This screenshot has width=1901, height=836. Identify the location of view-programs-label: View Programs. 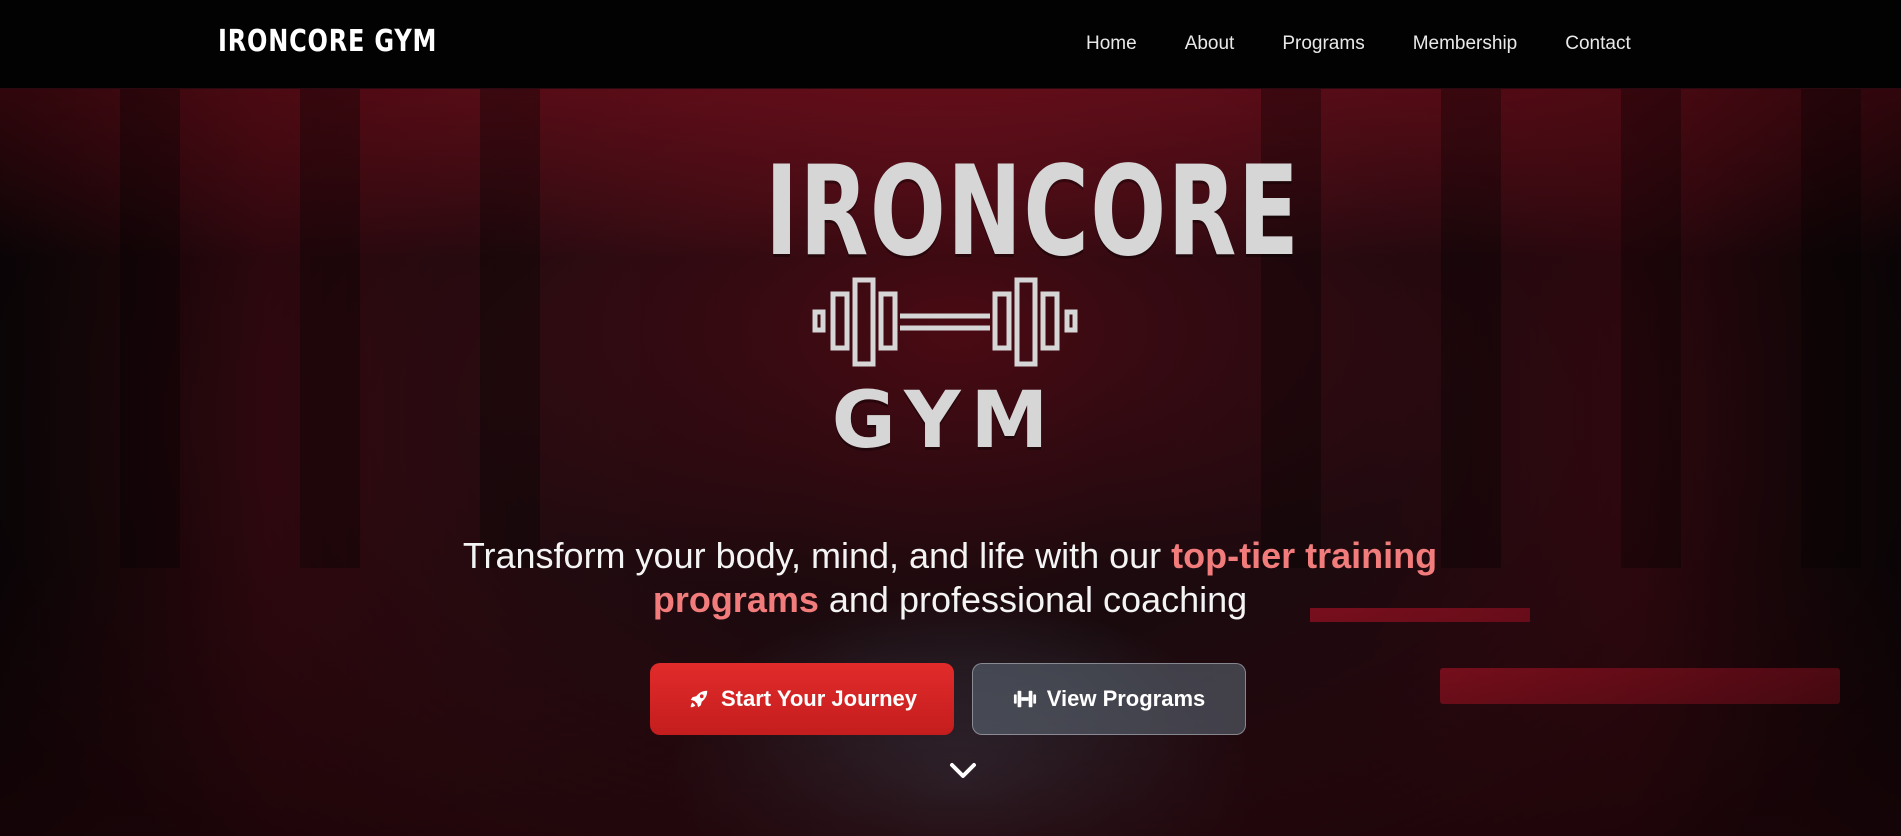
(1126, 698).